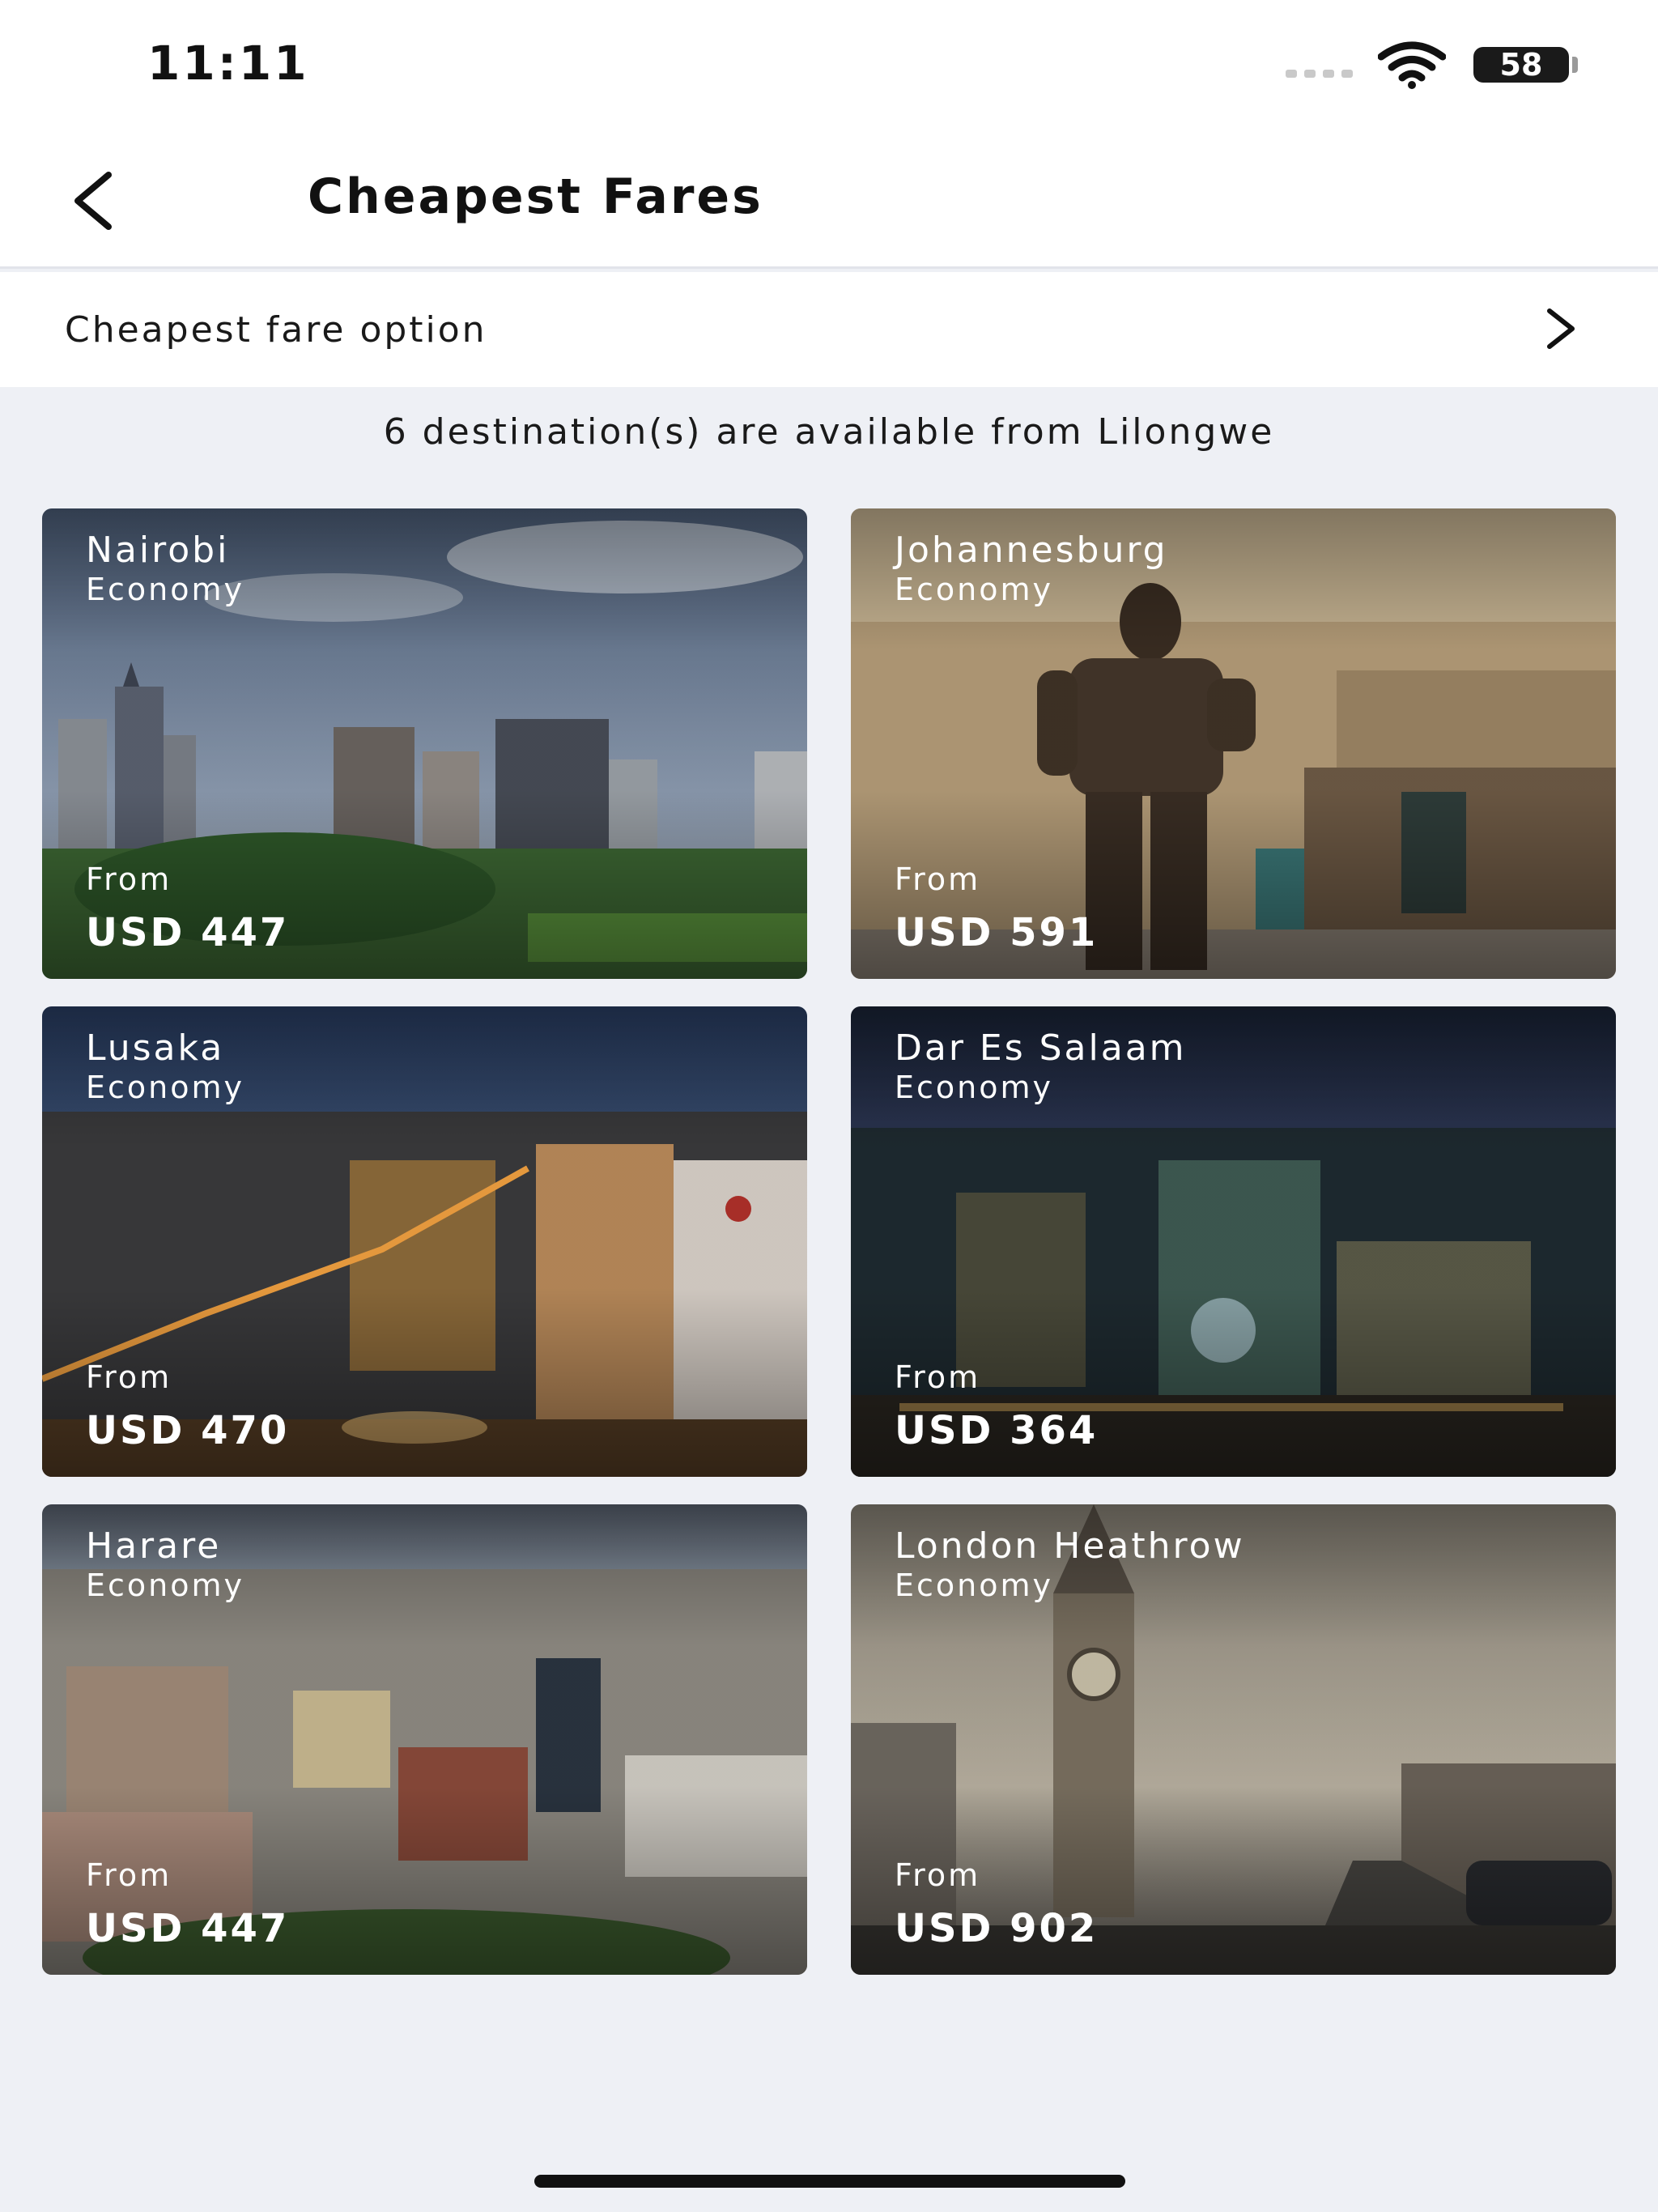 This screenshot has width=1658, height=2212. Describe the element at coordinates (188, 1431) in the screenshot. I see `fare-price: USD 470` at that location.